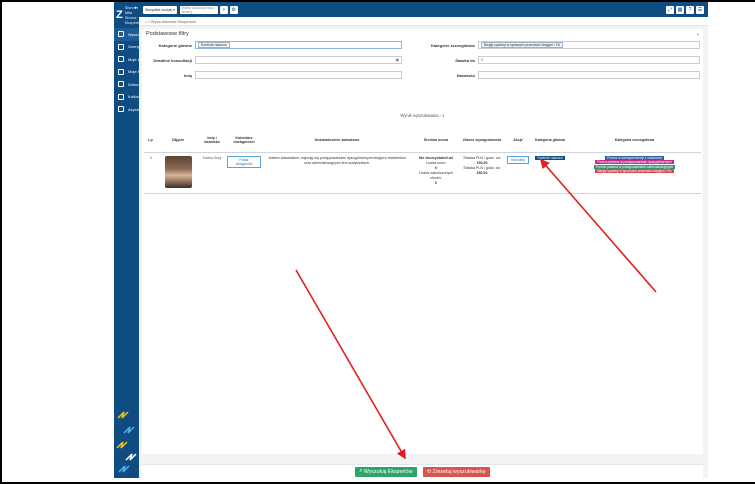  I want to click on column-header: Doświadczenie zawodowe, so click(337, 140).